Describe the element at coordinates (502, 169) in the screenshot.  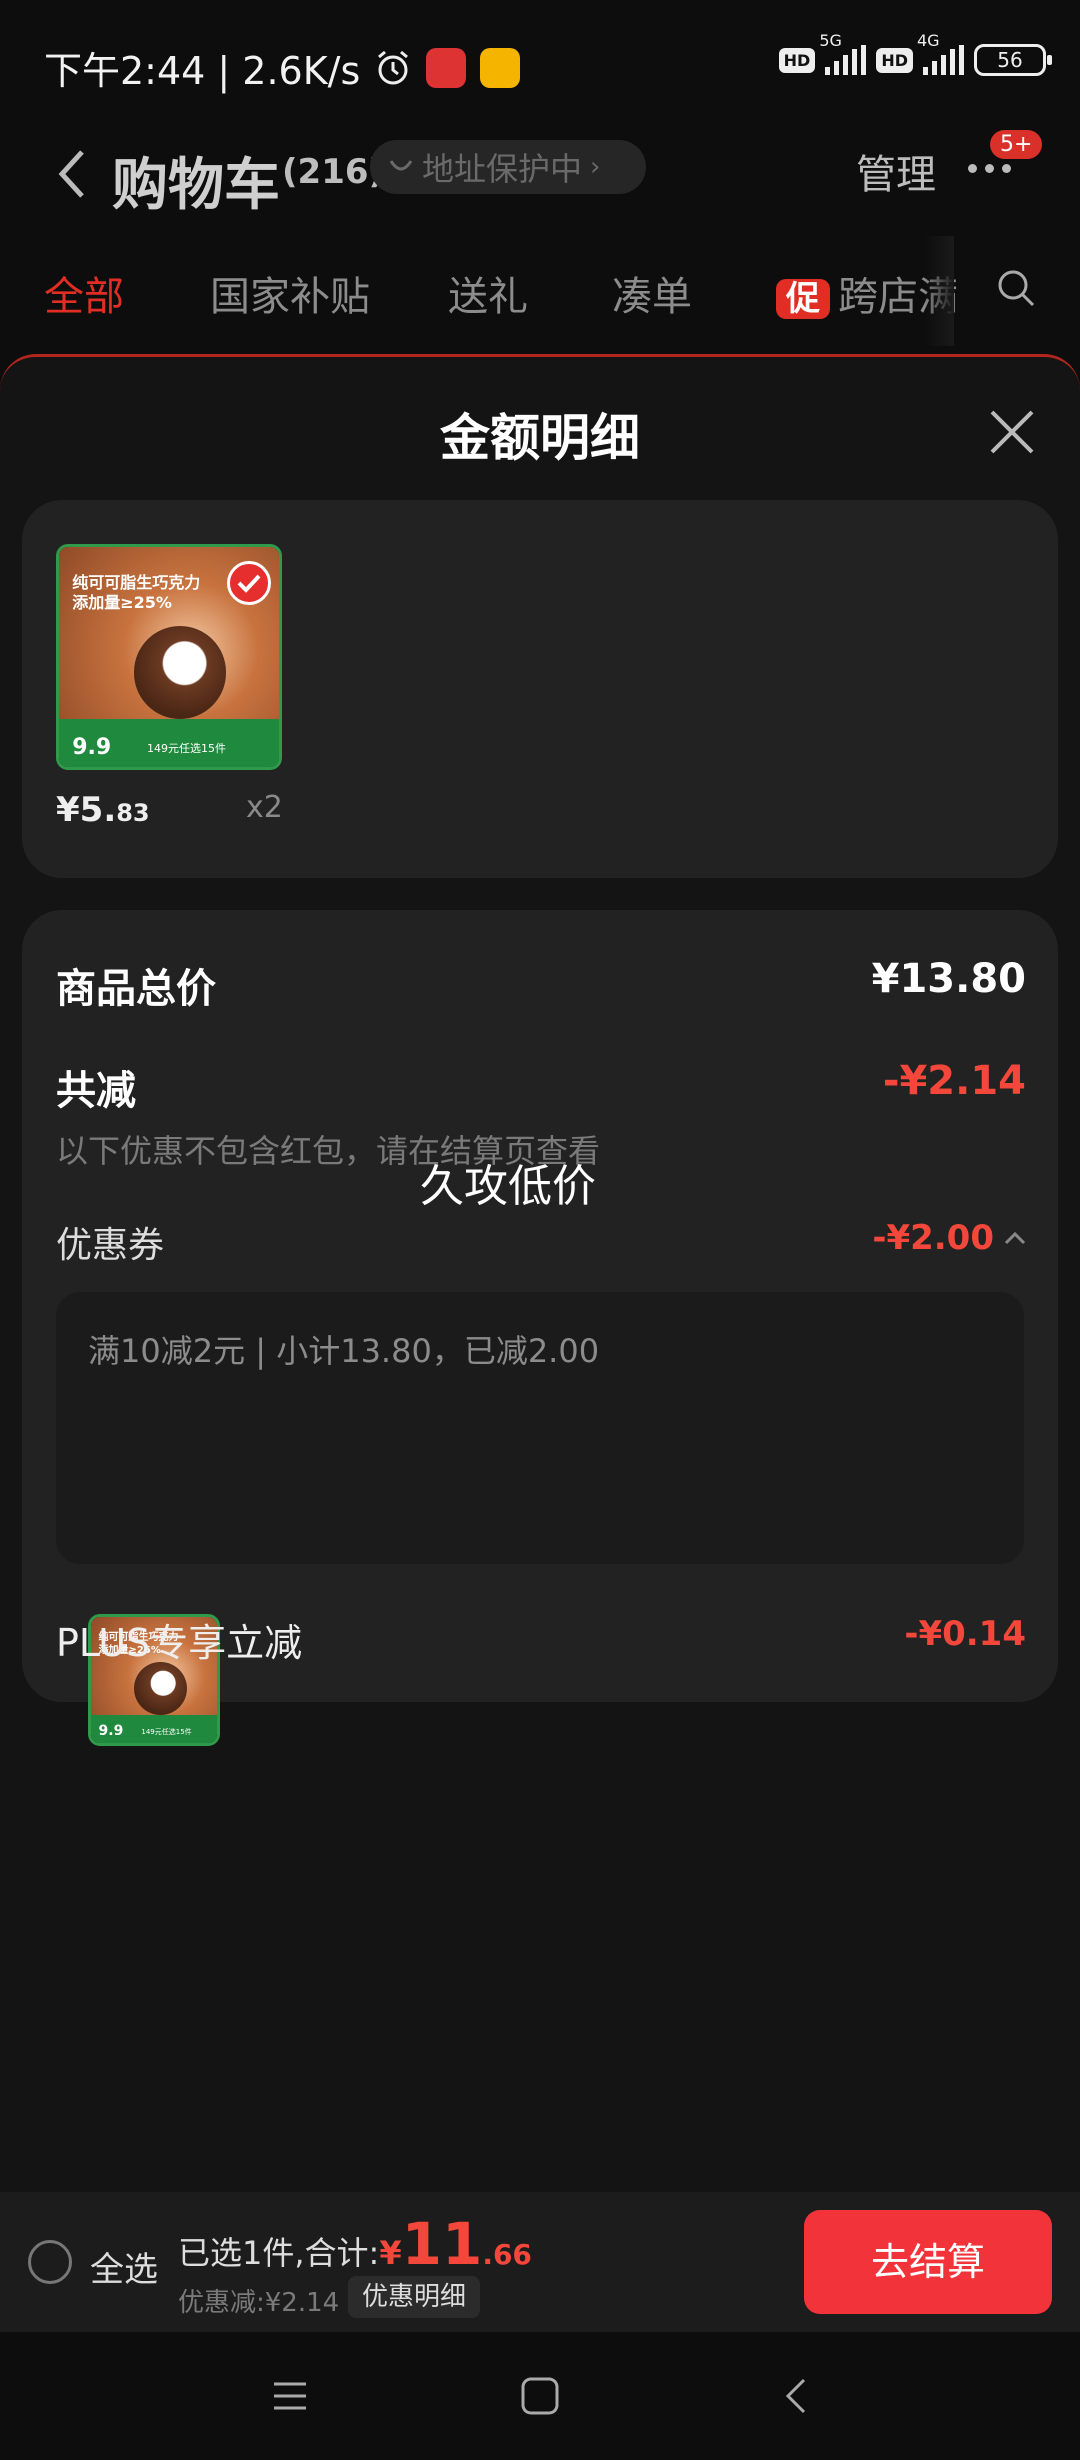
I see `address-label: 地址保护中` at that location.